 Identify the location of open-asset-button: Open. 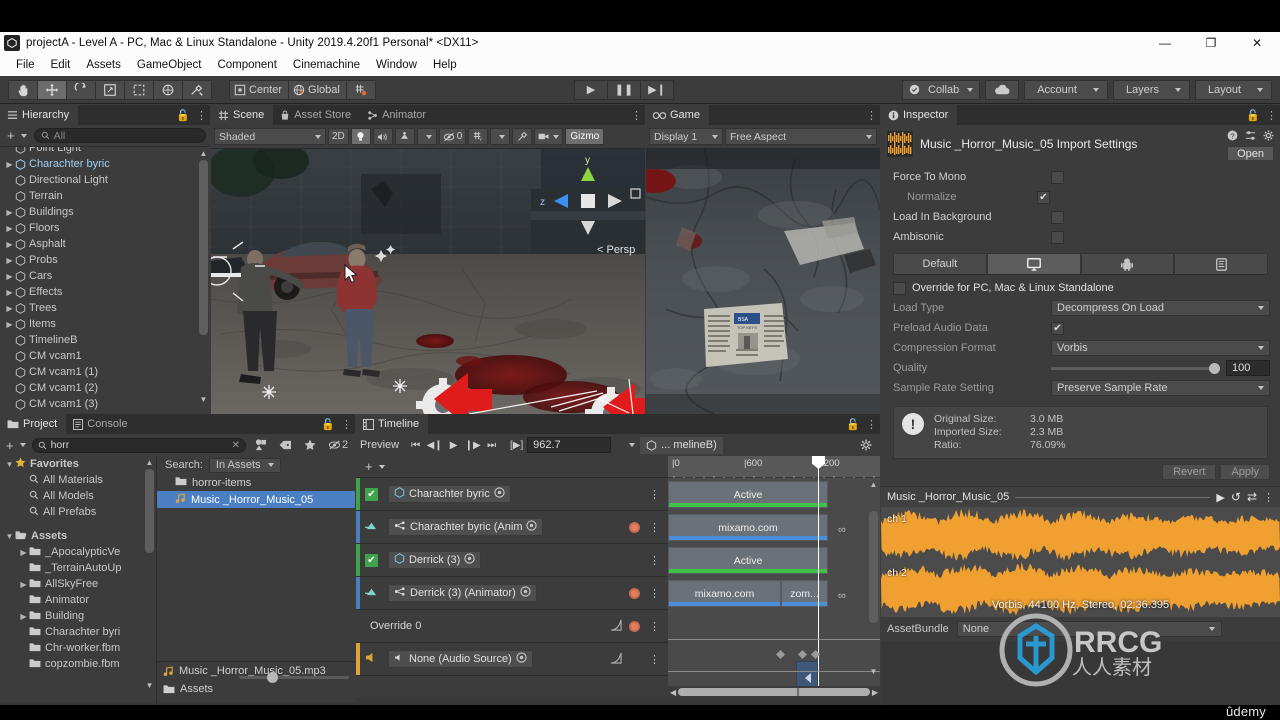
(1250, 153).